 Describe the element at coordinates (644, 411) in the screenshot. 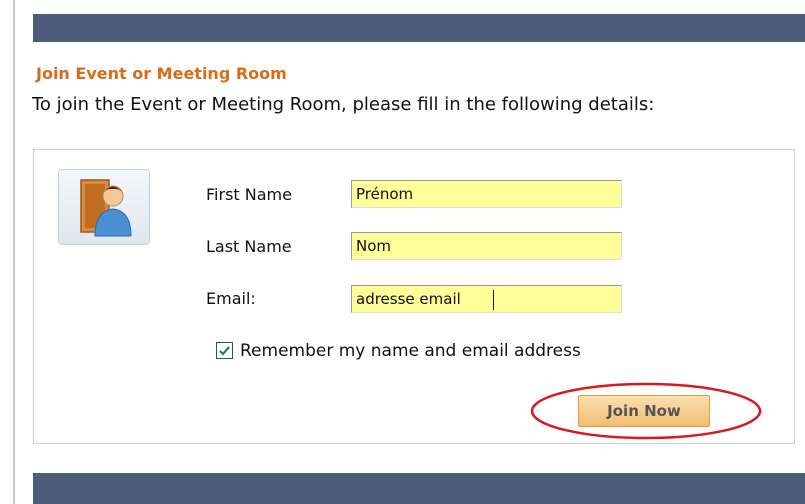

I see `join-now-button: Join Now` at that location.